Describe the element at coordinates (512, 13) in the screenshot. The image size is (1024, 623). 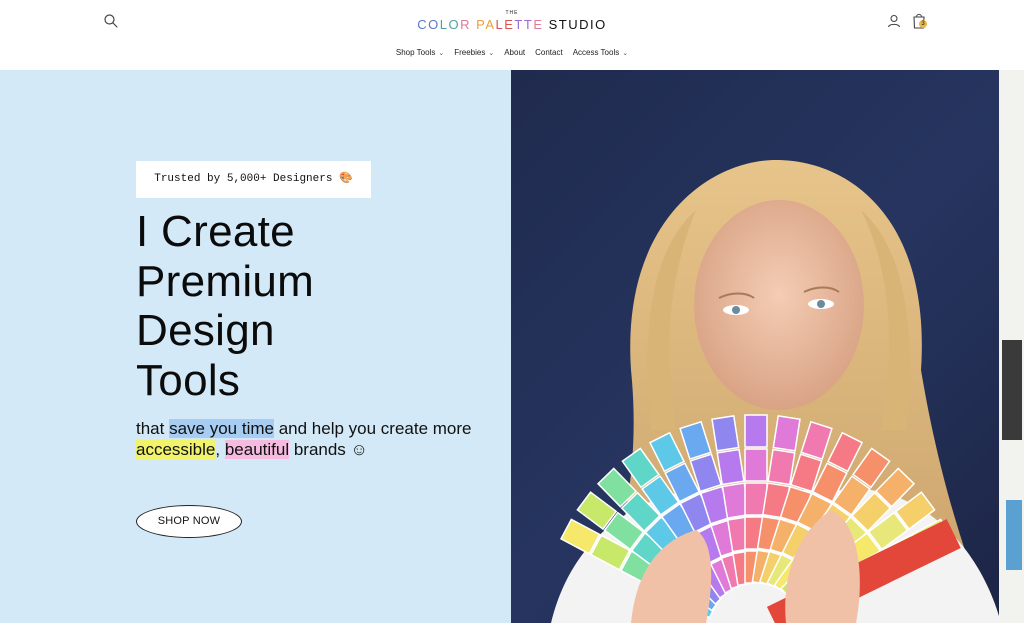
I see `logo-the: THE` at that location.